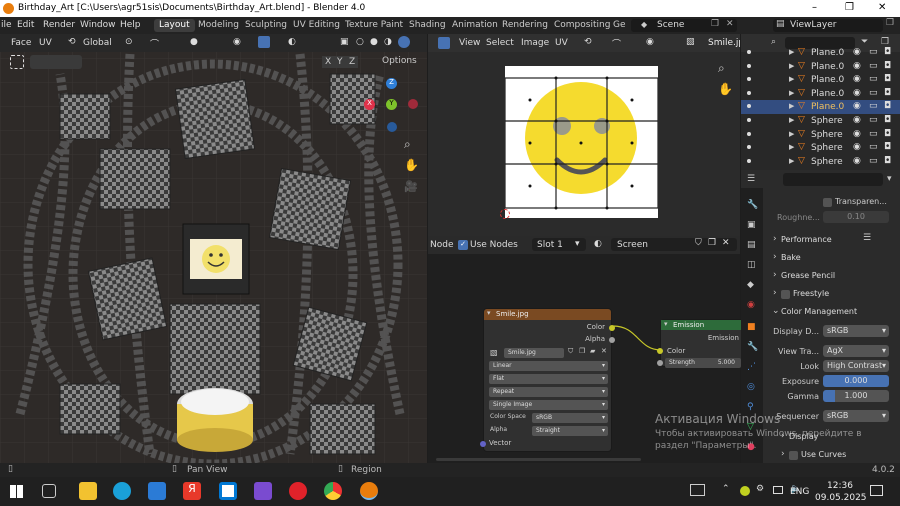 This screenshot has height=506, width=900. Describe the element at coordinates (192, 491) in the screenshot. I see `yandex-browser-icon: Я` at that location.